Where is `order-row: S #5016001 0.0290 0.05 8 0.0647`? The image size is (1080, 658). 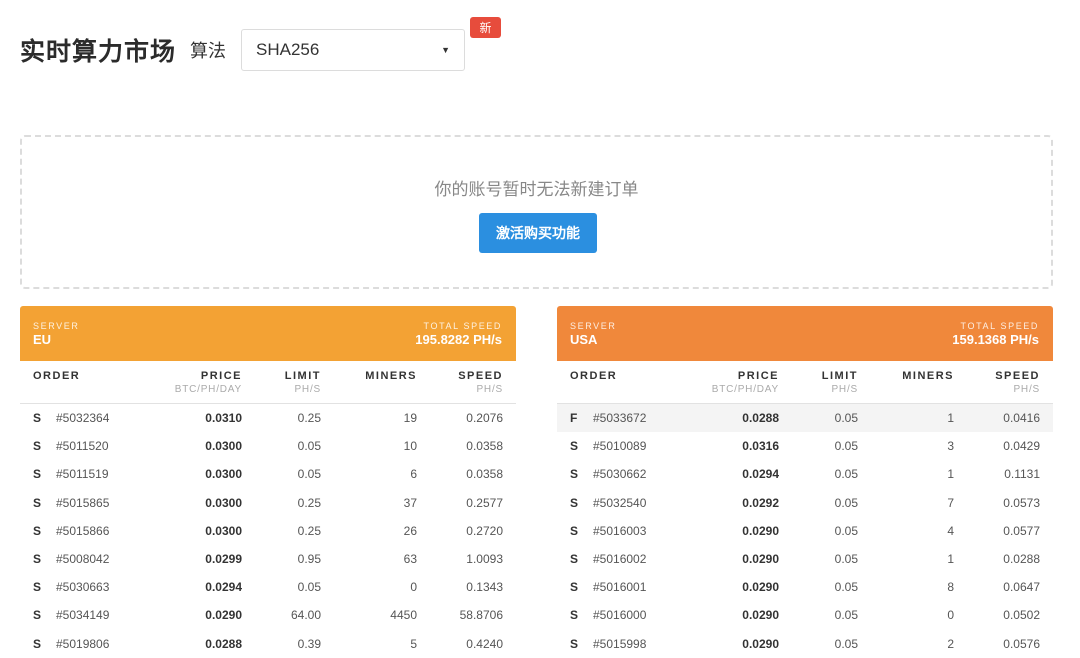
order-row: S #5016001 0.0290 0.05 8 0.0647 is located at coordinates (805, 587).